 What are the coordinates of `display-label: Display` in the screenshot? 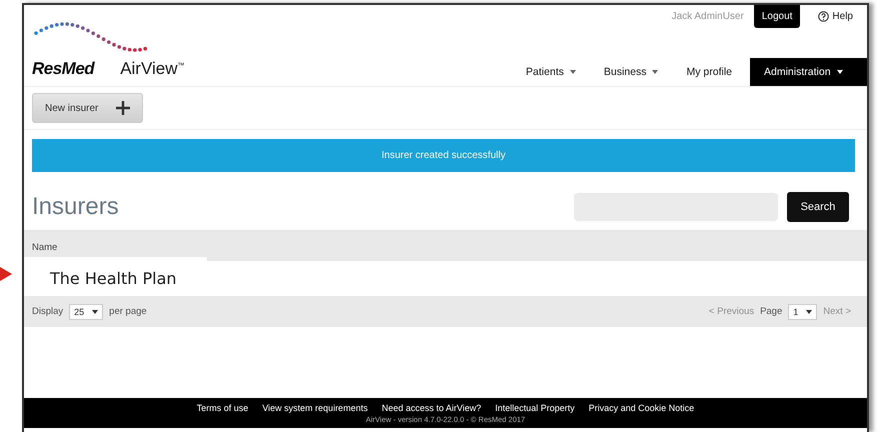 It's located at (48, 311).